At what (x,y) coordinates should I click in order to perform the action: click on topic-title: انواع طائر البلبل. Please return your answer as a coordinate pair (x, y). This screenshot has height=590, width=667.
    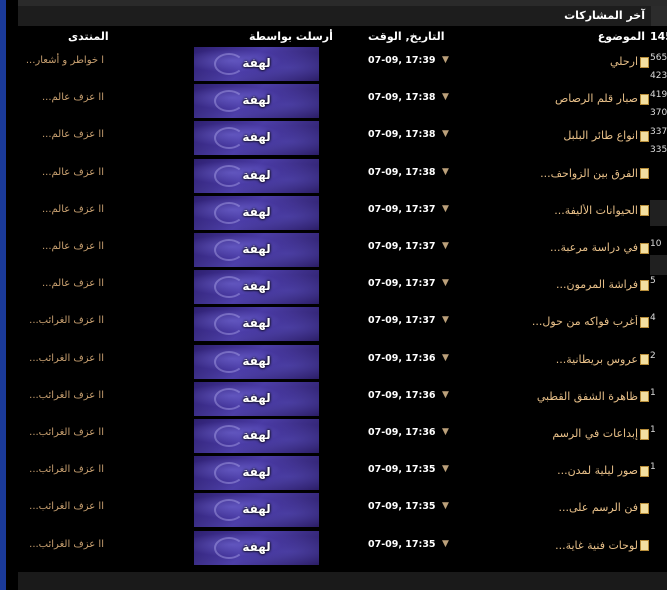
    Looking at the image, I should click on (606, 135).